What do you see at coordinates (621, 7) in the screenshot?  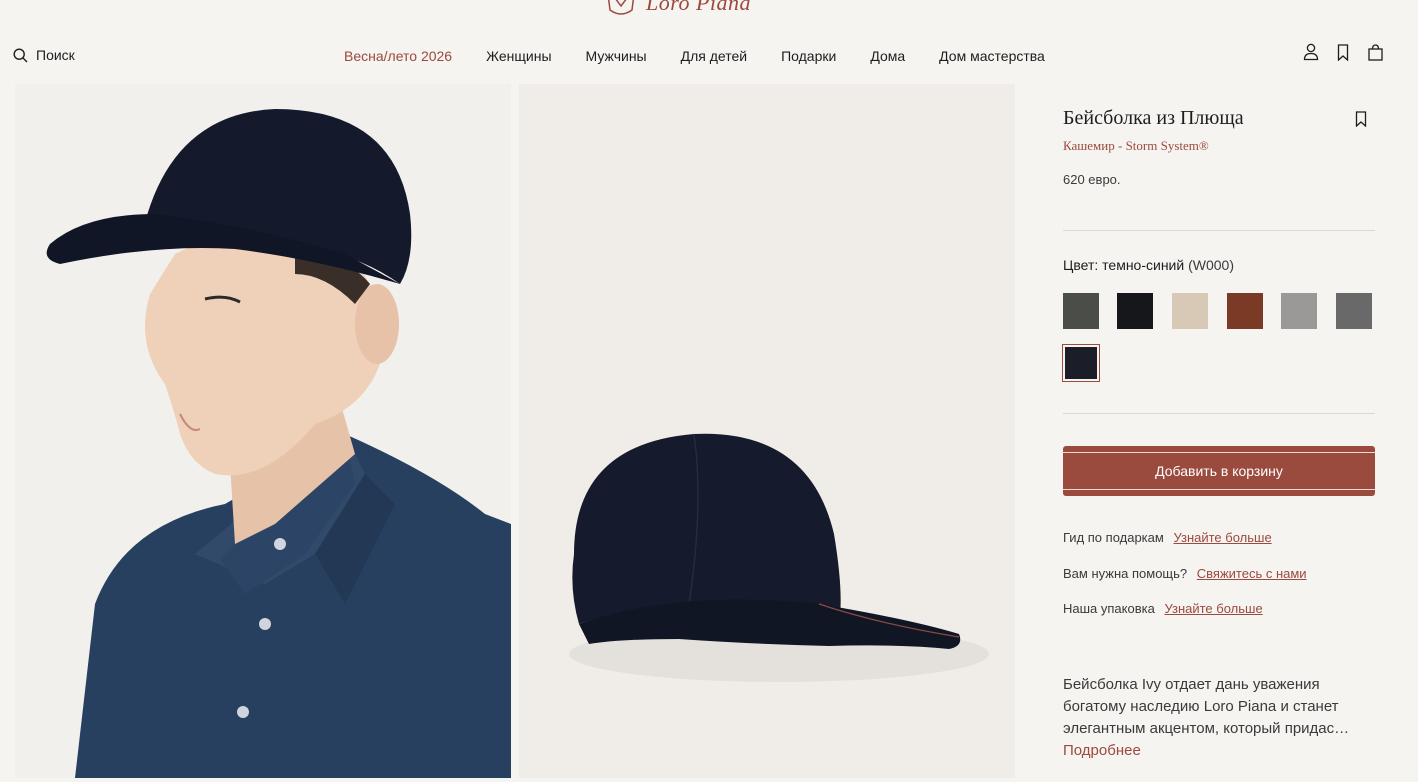 I see `crest-icon` at bounding box center [621, 7].